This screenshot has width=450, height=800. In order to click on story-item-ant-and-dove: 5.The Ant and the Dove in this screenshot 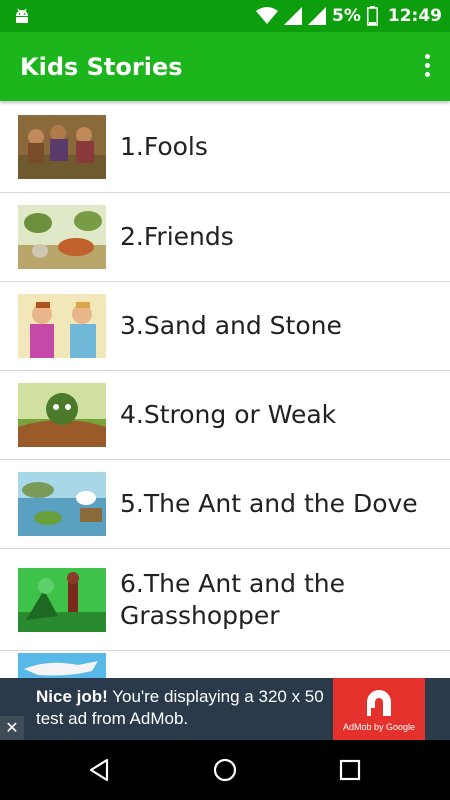, I will do `click(225, 504)`.